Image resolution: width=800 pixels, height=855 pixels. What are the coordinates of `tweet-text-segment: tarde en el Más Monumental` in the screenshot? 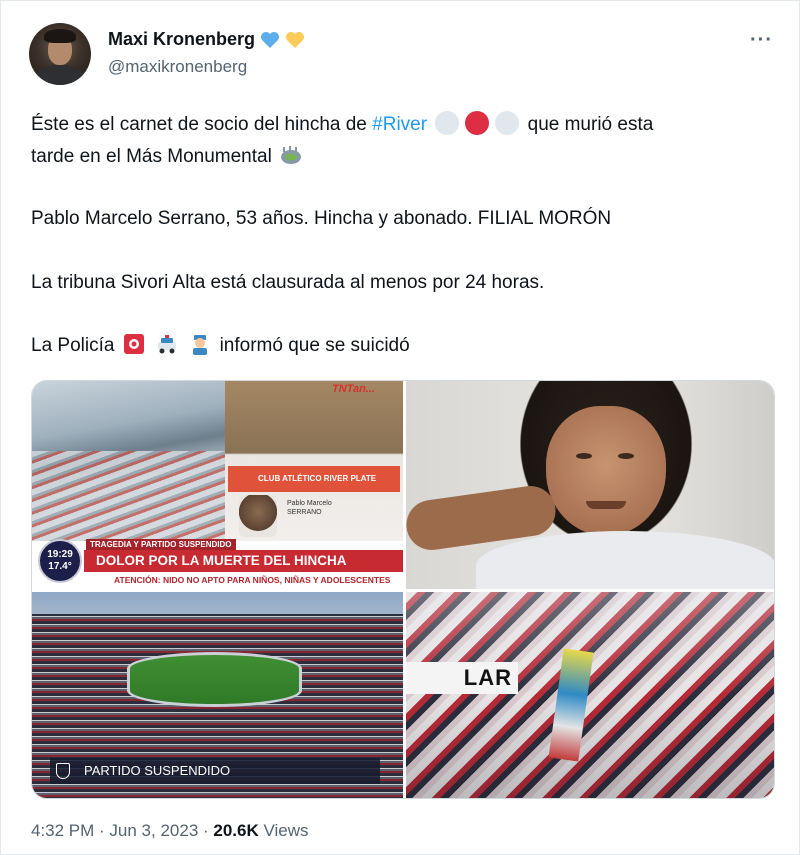 It's located at (151, 156).